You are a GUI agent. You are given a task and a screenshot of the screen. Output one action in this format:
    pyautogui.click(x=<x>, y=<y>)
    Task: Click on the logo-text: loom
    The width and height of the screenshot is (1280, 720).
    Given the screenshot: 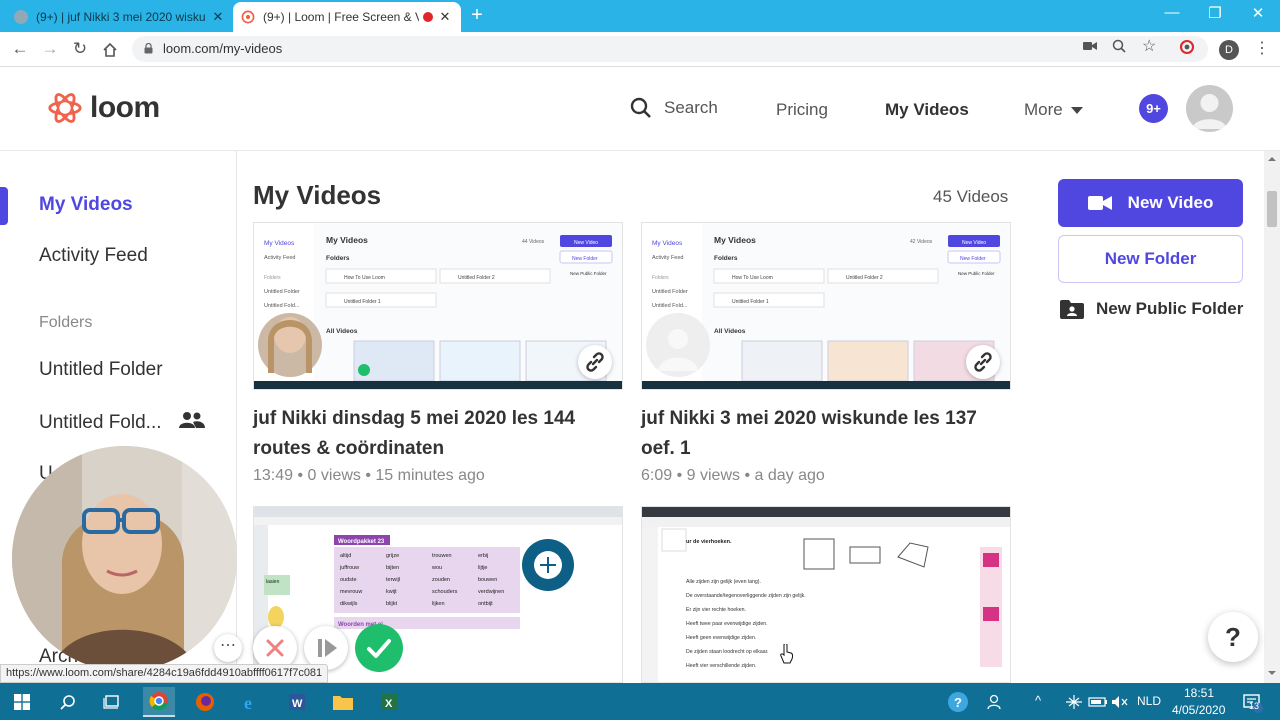 What is the action you would take?
    pyautogui.click(x=125, y=107)
    